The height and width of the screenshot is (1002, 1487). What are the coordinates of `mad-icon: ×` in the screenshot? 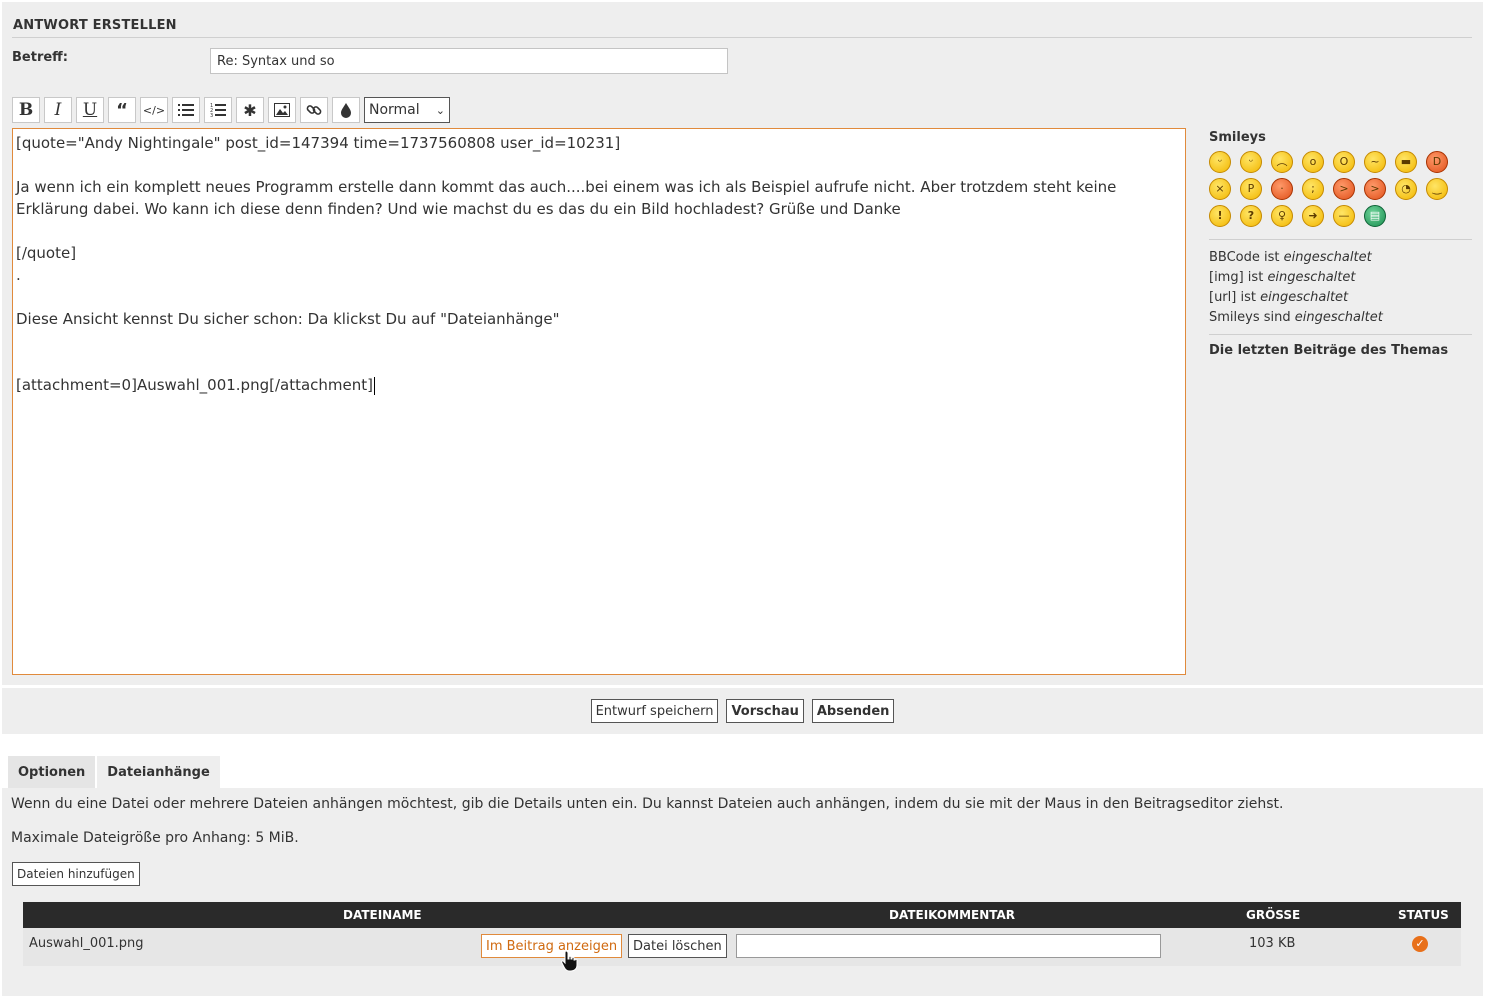 It's located at (1220, 189).